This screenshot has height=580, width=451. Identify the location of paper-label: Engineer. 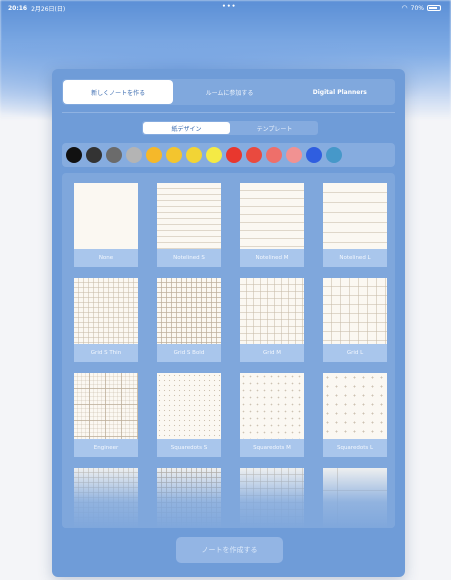
(106, 448).